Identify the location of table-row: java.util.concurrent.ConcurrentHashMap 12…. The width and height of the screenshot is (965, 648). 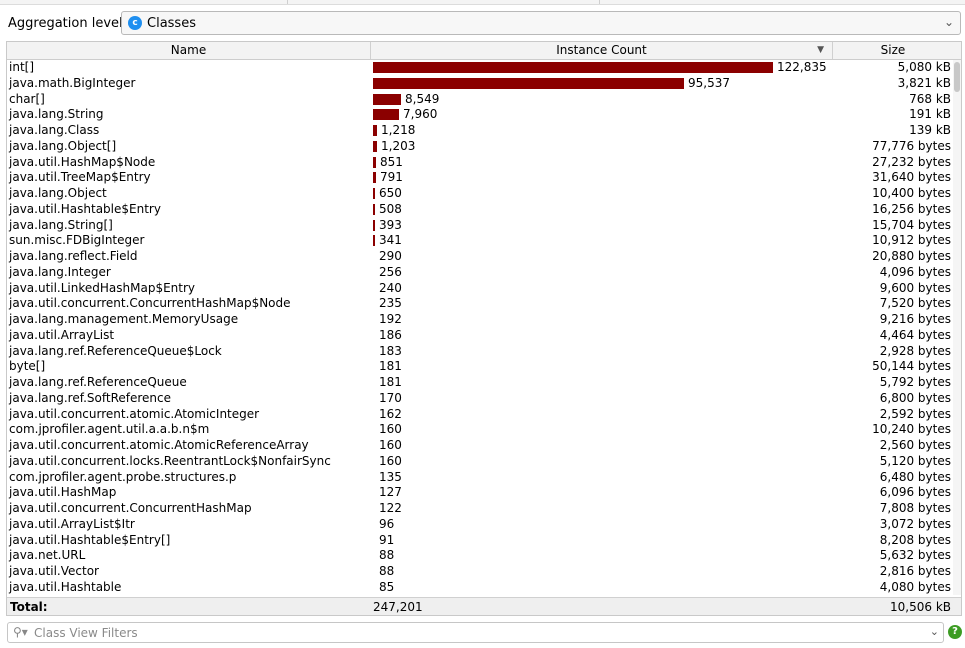
(480, 509).